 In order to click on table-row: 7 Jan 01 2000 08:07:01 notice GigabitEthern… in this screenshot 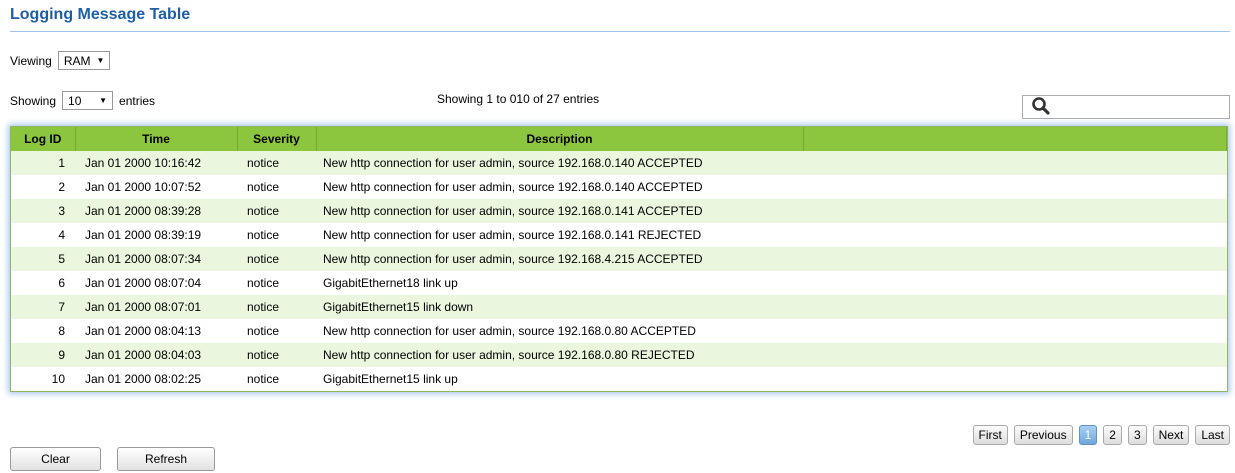, I will do `click(619, 307)`.